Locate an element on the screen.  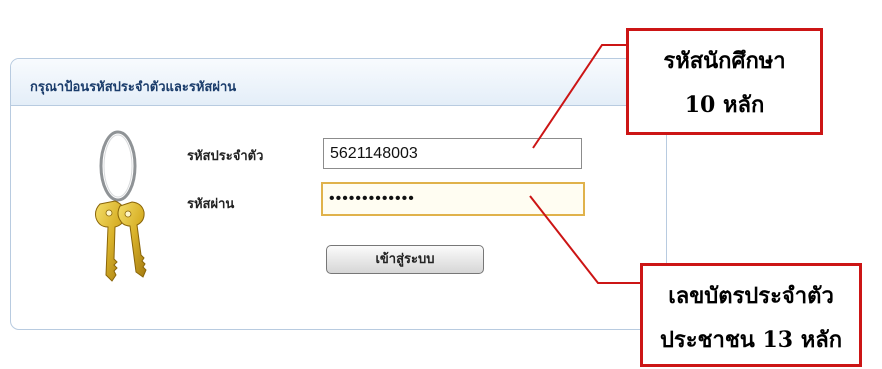
student-id-callout-line1: รหัสนักศึกษา is located at coordinates (724, 61).